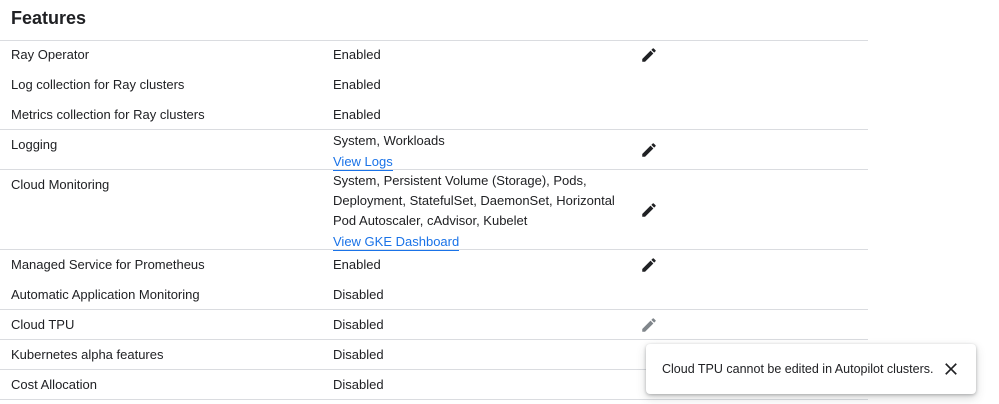  What do you see at coordinates (357, 54) in the screenshot?
I see `row-value-ray-operator: Enabled` at bounding box center [357, 54].